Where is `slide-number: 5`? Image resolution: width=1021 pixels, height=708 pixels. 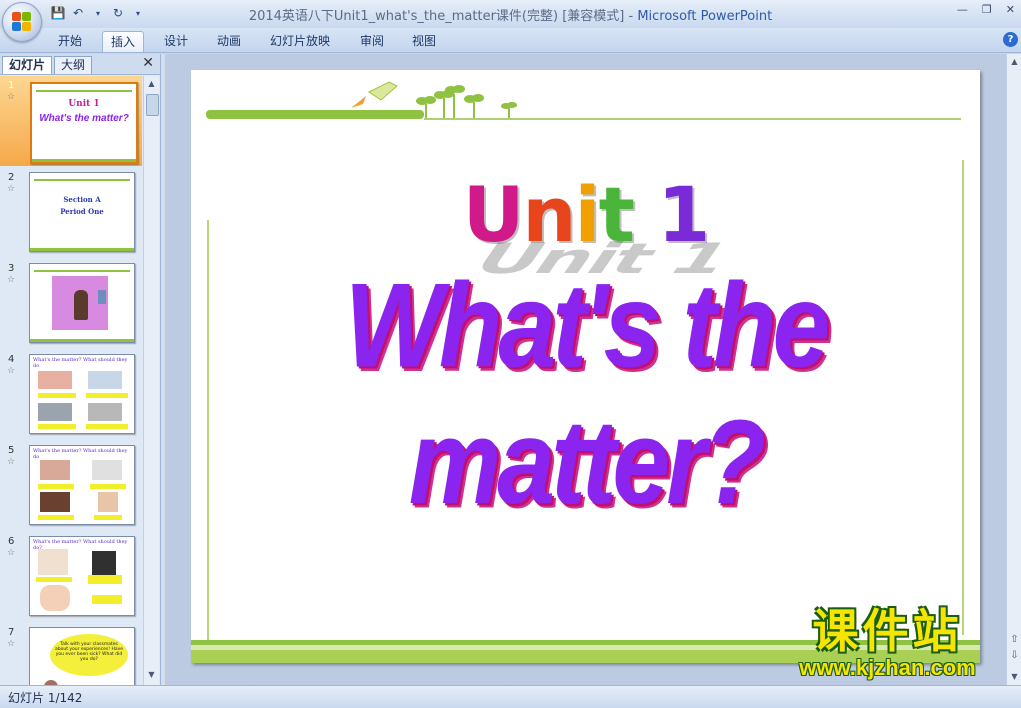 slide-number: 5 is located at coordinates (11, 450).